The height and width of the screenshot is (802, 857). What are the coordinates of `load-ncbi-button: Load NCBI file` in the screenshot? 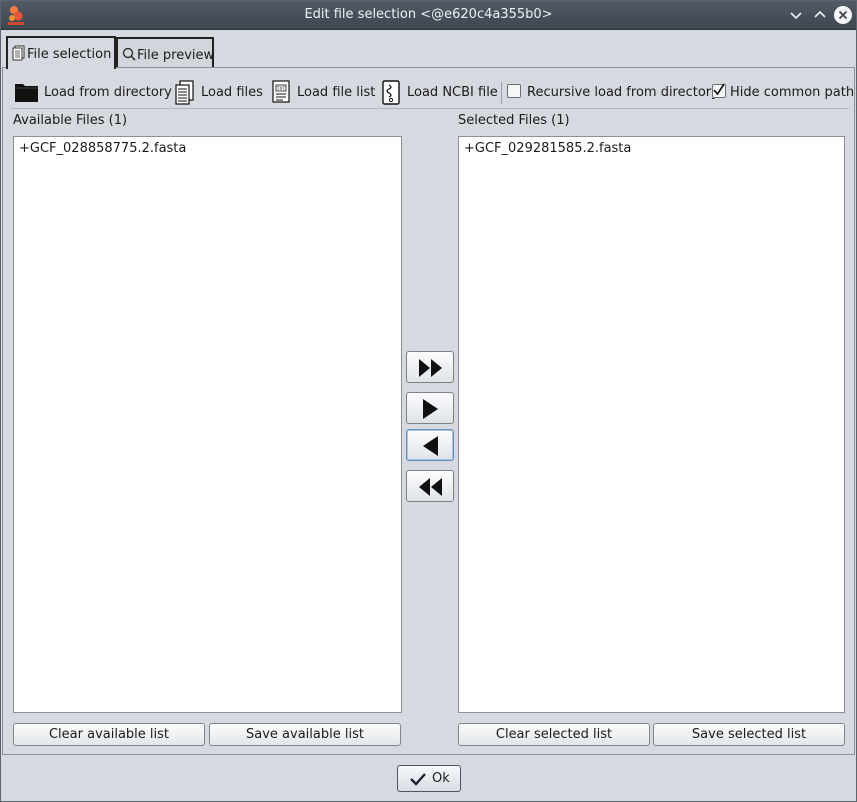 It's located at (439, 93).